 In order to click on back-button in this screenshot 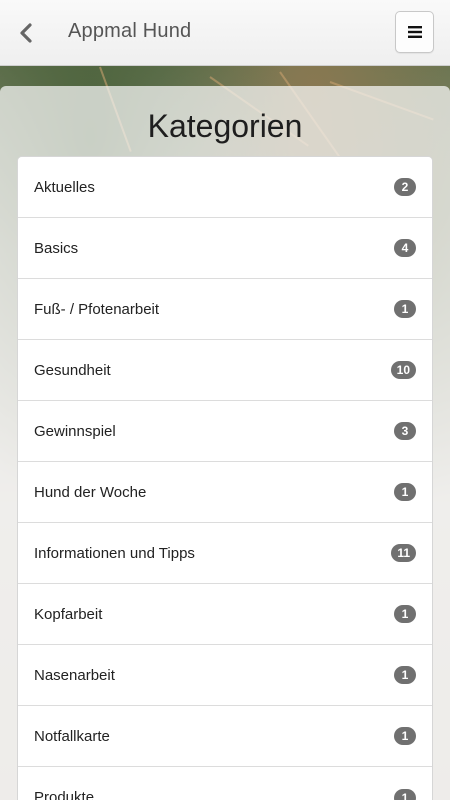, I will do `click(26, 33)`.